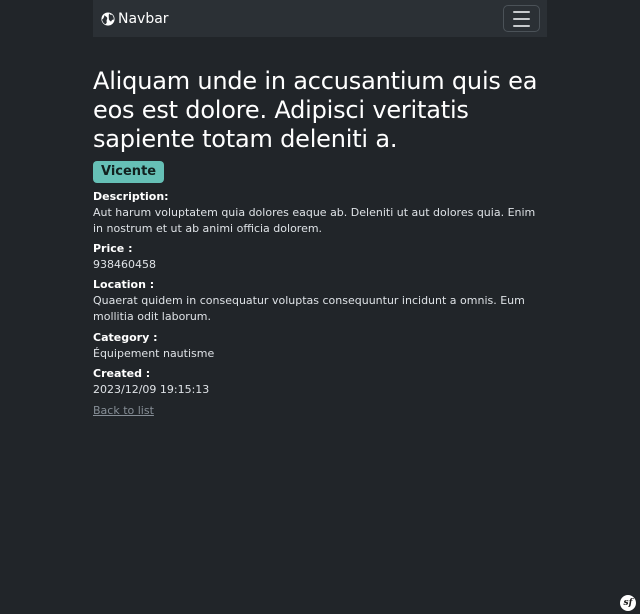 The height and width of the screenshot is (614, 640). What do you see at coordinates (320, 346) in the screenshot?
I see `category-field: Category : Équipement nautisme` at bounding box center [320, 346].